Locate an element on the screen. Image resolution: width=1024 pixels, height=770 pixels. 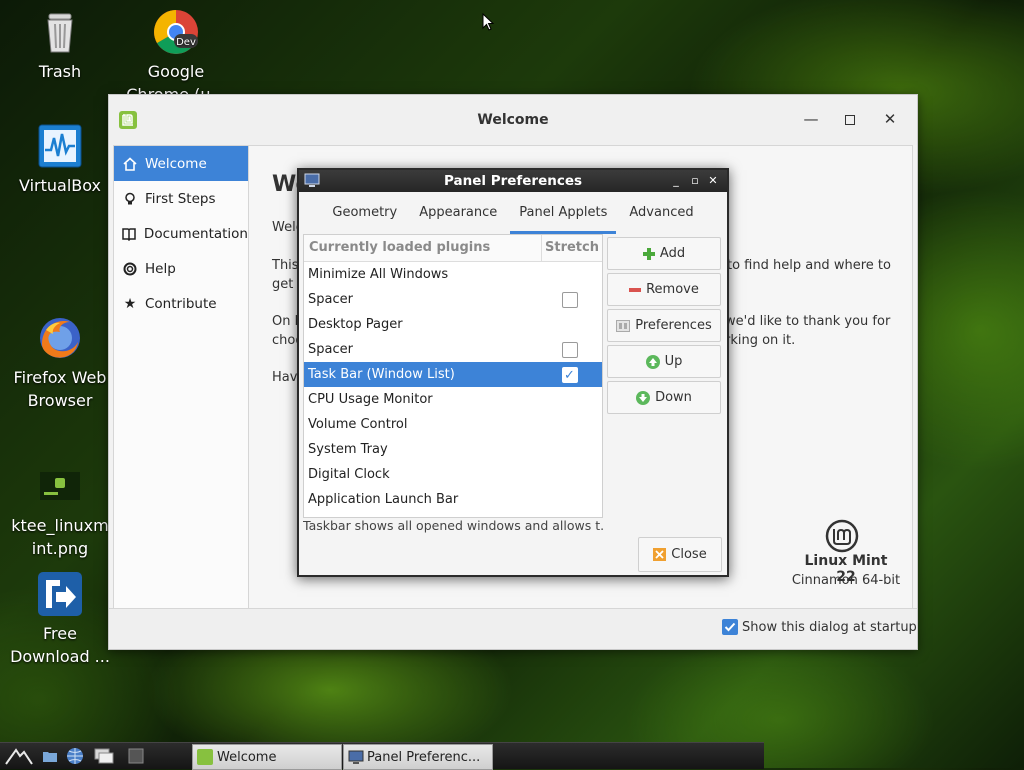
arrow-up-icon is located at coordinates (652, 361).